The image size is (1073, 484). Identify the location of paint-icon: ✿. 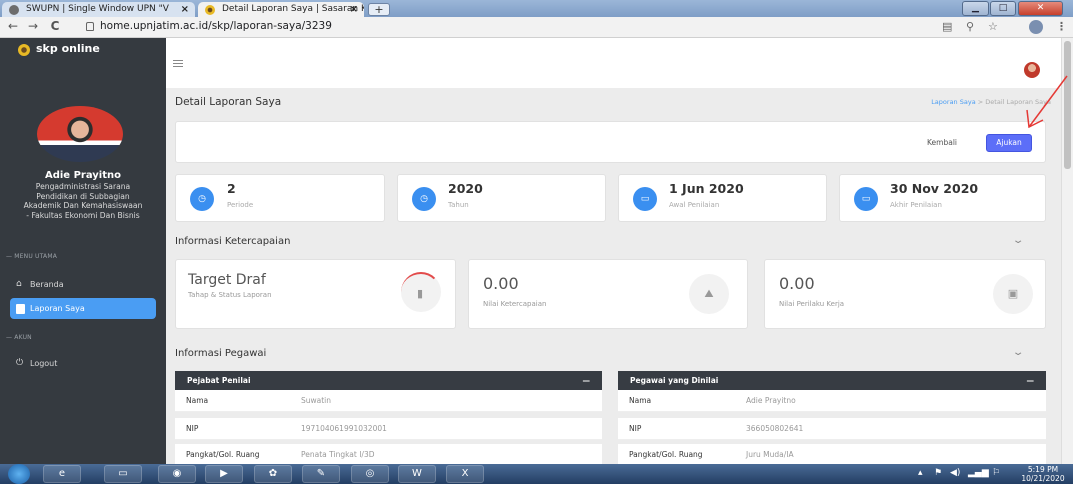
(273, 474).